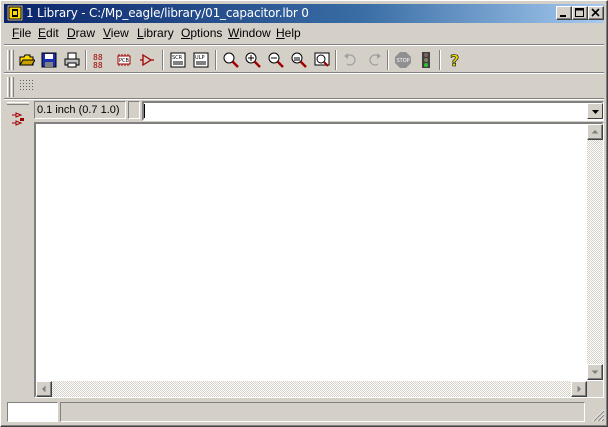  What do you see at coordinates (595, 252) in the screenshot?
I see `vertical-scrollbar` at bounding box center [595, 252].